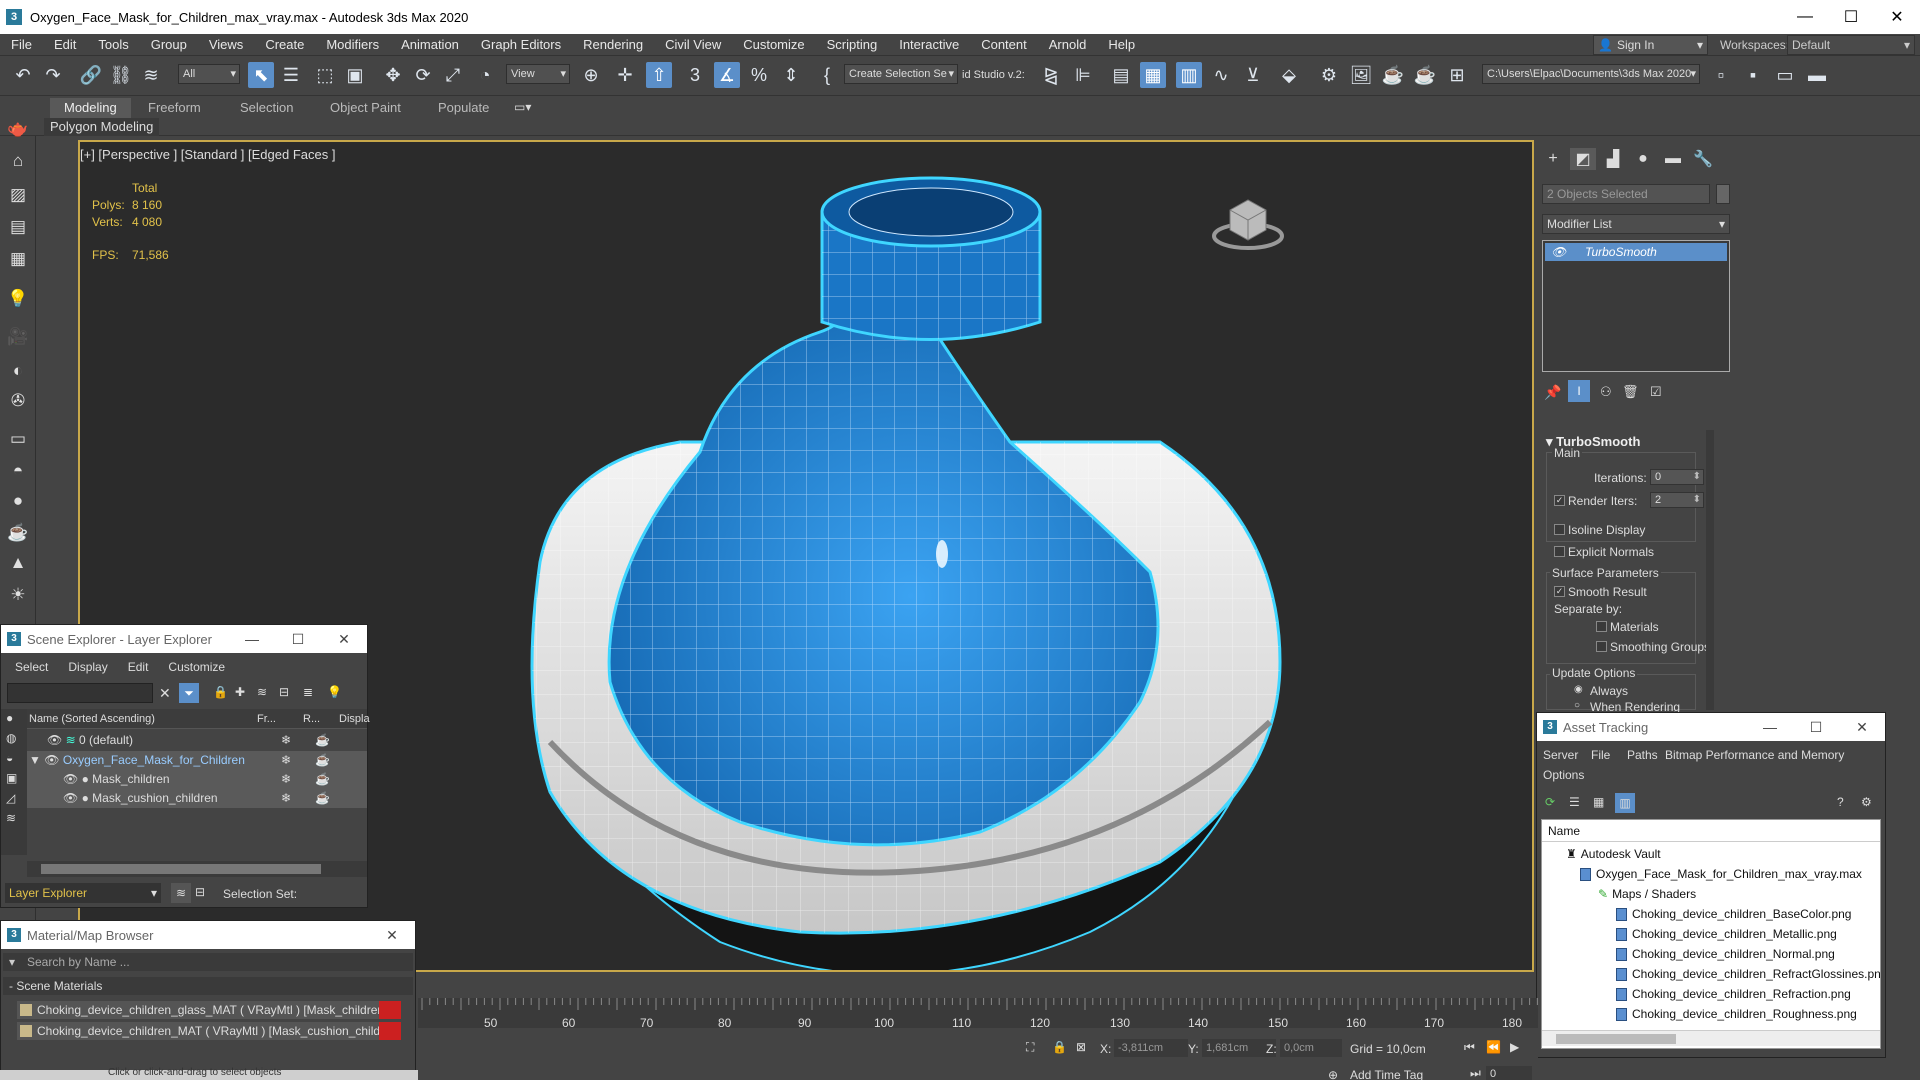 The image size is (1920, 1080). I want to click on at-menu-server: Server, so click(1560, 755).